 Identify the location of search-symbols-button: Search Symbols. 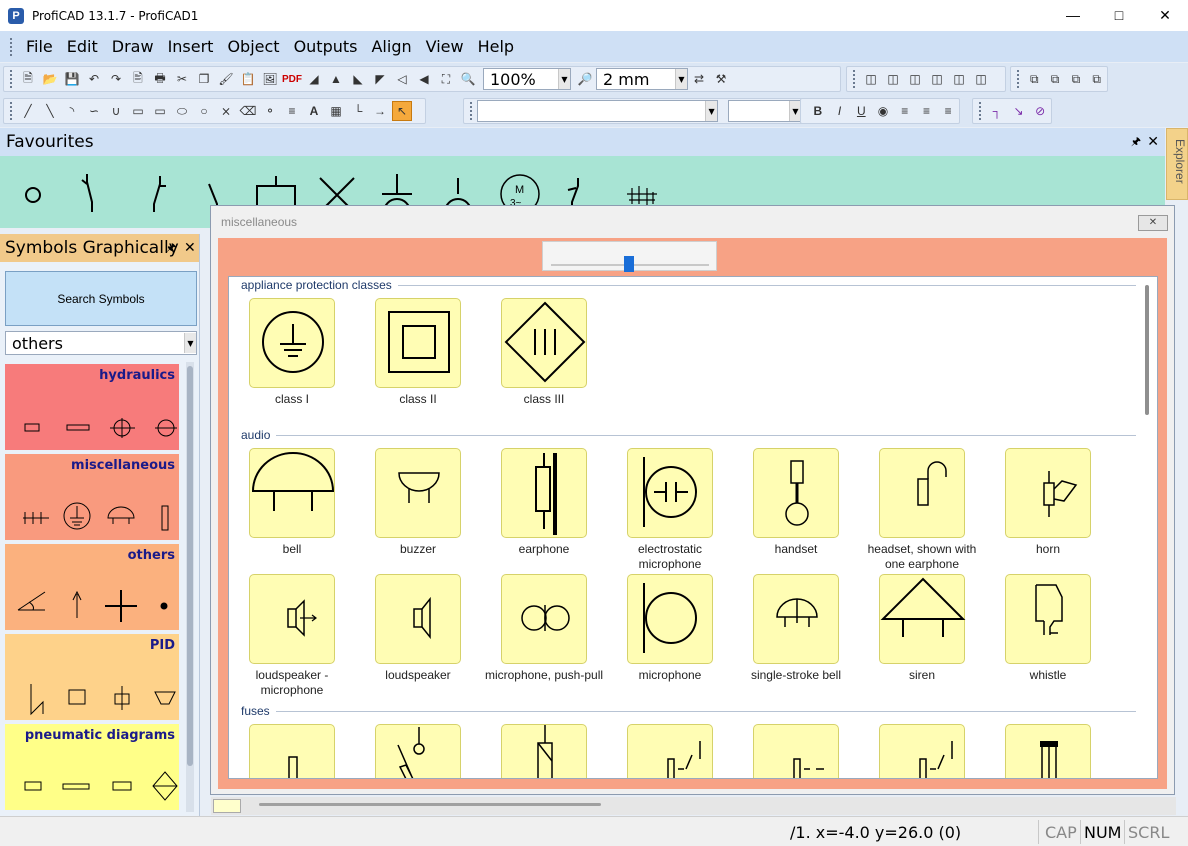
(101, 298).